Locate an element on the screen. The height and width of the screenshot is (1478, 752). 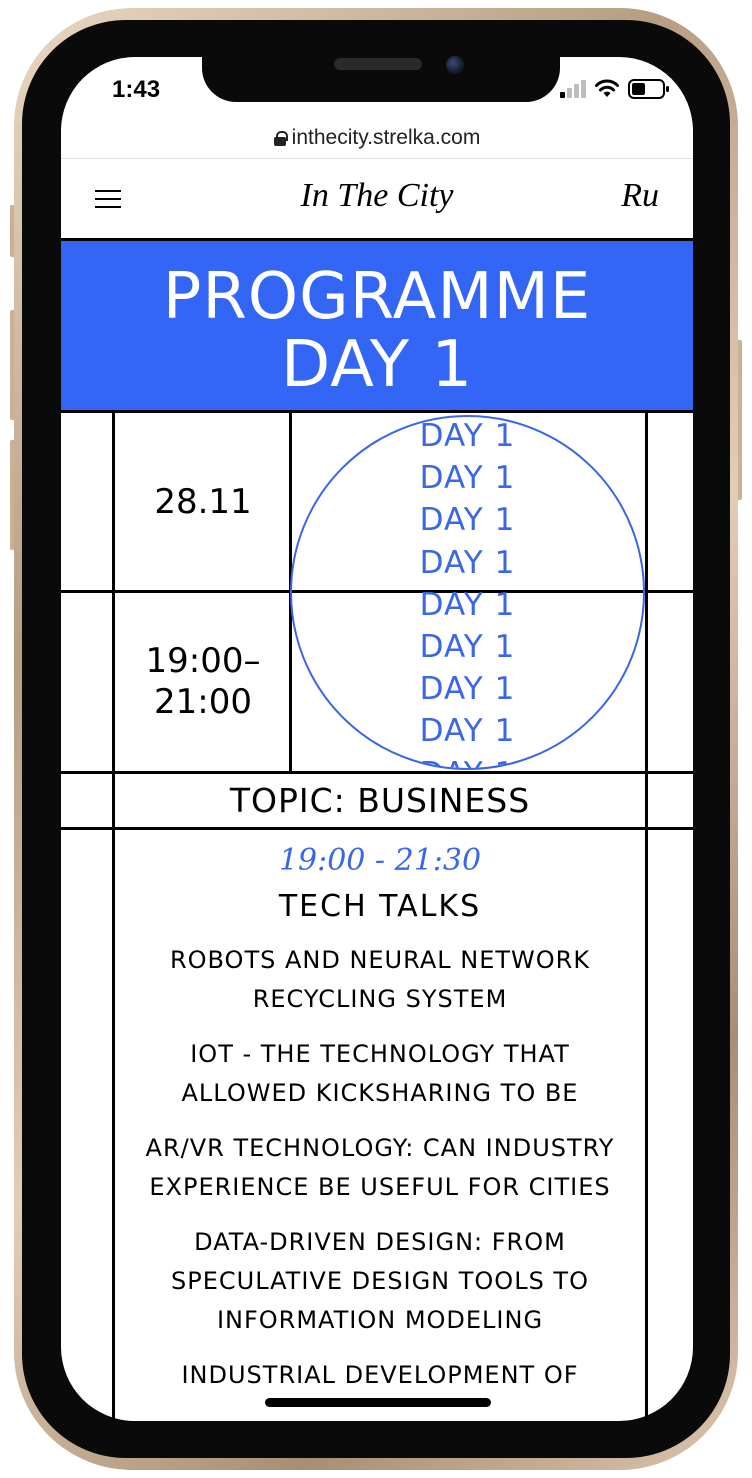
event-date: 28.11 is located at coordinates (203, 501).